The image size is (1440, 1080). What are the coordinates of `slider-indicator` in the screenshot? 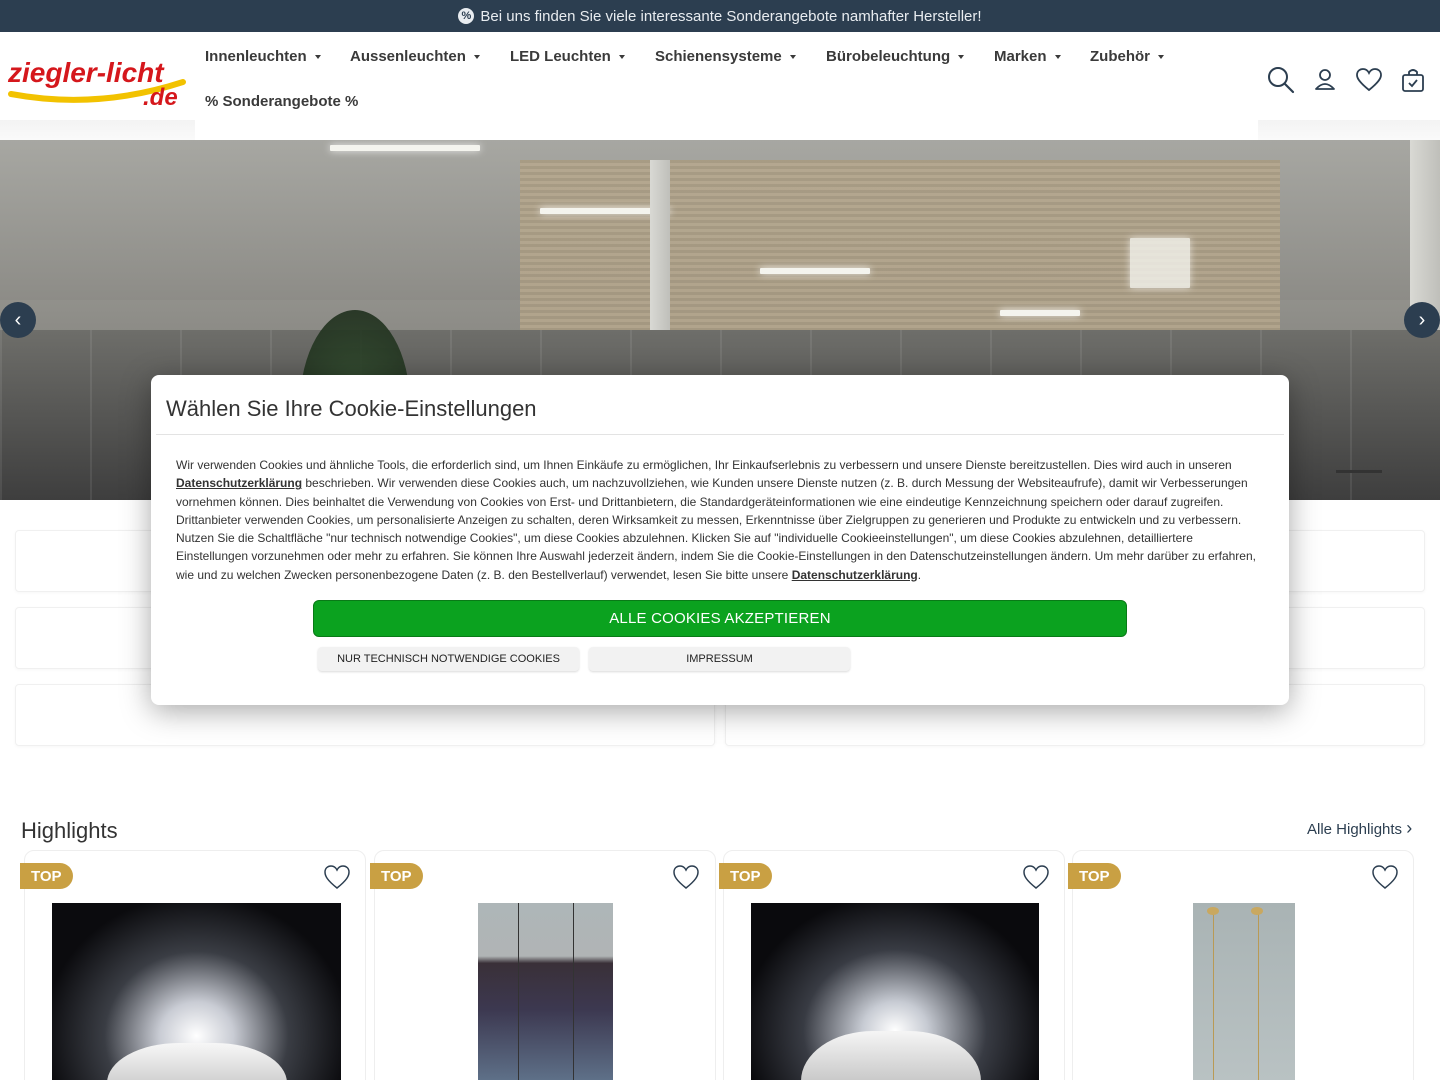 It's located at (1359, 471).